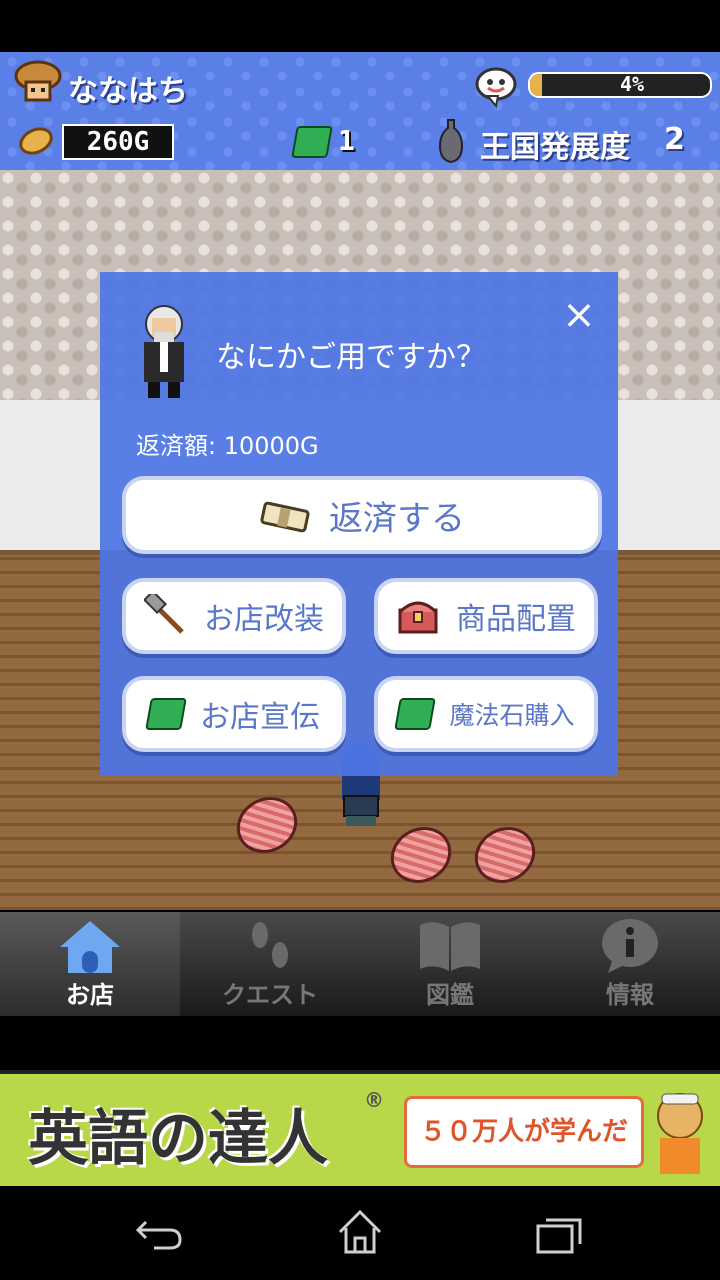 This screenshot has width=720, height=1280. I want to click on buy-magic-stones-label: 魔法石購入, so click(512, 715).